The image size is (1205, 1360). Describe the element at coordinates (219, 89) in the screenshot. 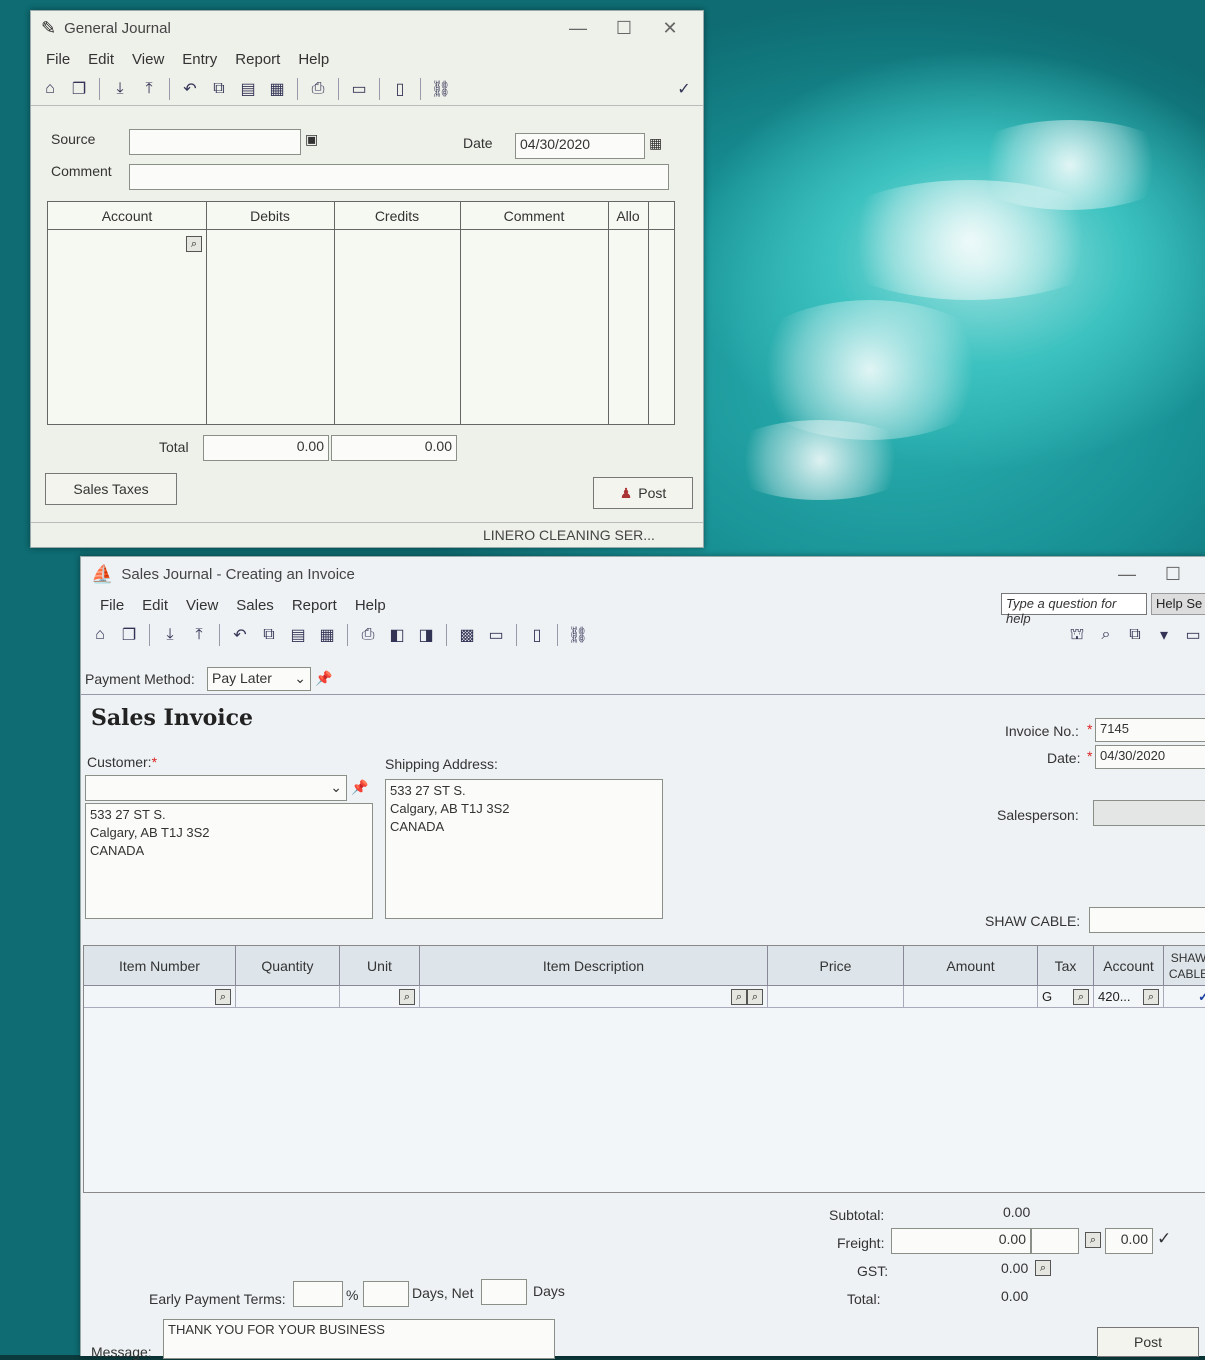

I see `copy-icon: ⧉` at that location.